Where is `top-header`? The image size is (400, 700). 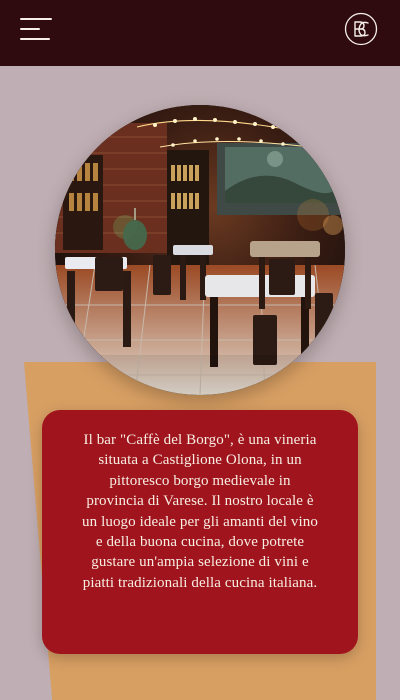
top-header is located at coordinates (200, 33).